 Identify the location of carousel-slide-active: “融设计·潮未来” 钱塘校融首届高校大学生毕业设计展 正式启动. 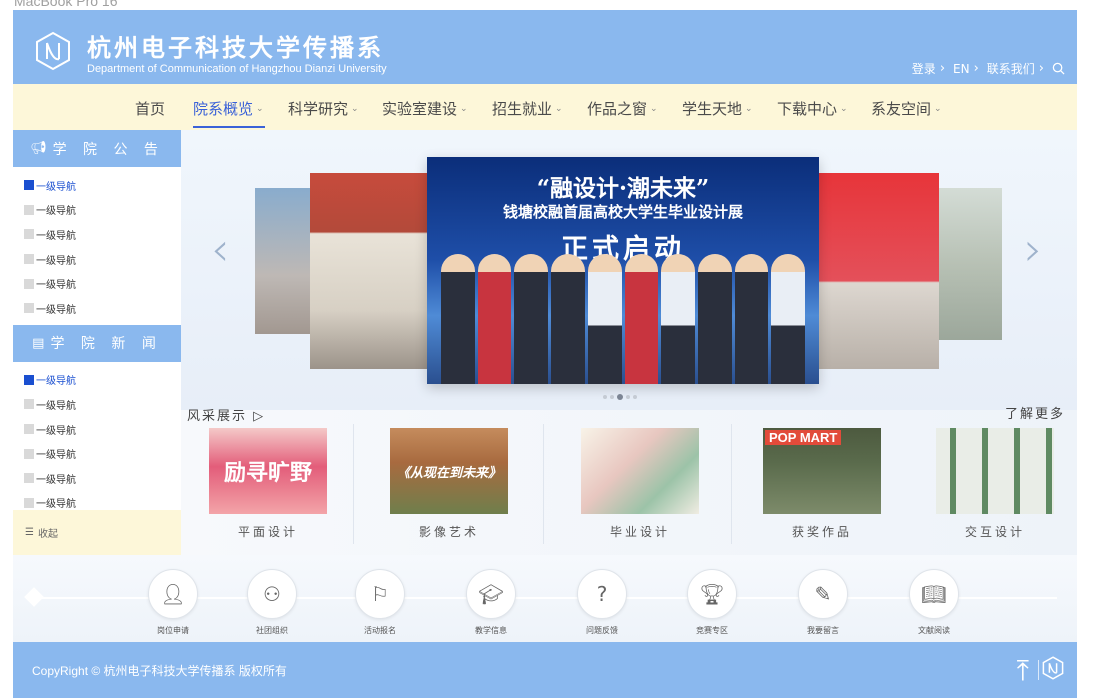
(623, 270).